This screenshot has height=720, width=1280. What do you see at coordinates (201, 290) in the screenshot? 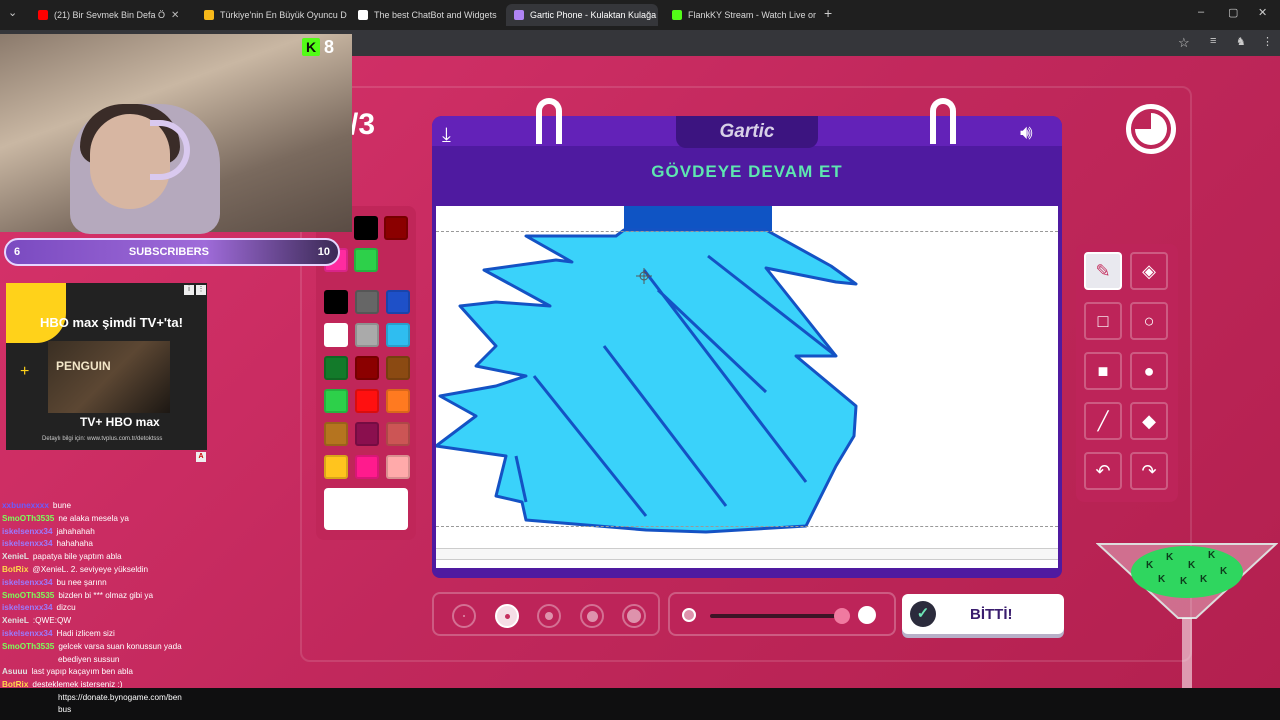
I see `ad-close-icon: ⋮` at bounding box center [201, 290].